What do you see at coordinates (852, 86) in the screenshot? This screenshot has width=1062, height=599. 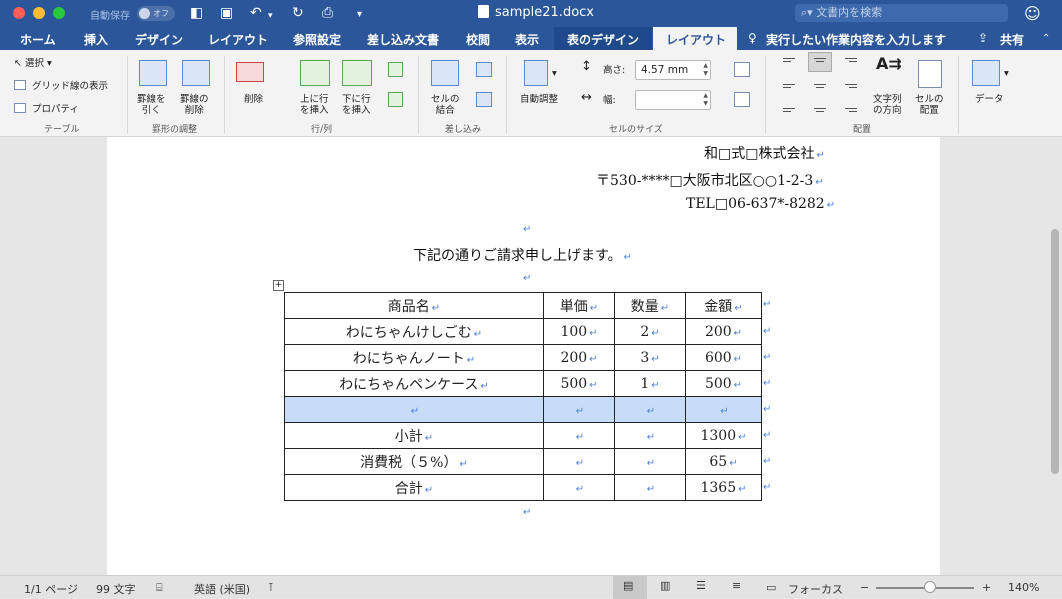 I see `align-middle-right-button` at bounding box center [852, 86].